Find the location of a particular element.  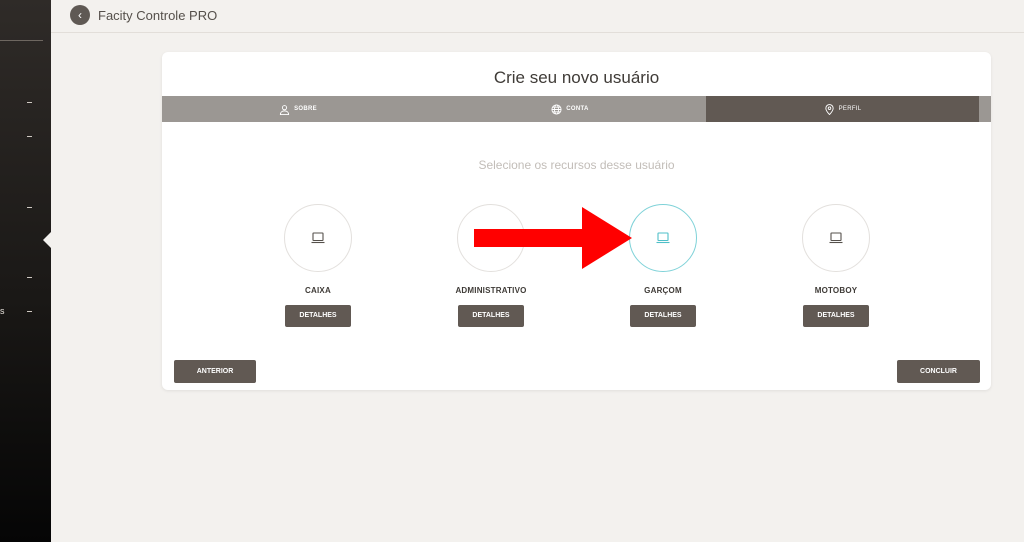

resource-motoboy: MOTOBOY DETALHES is located at coordinates (836, 265).